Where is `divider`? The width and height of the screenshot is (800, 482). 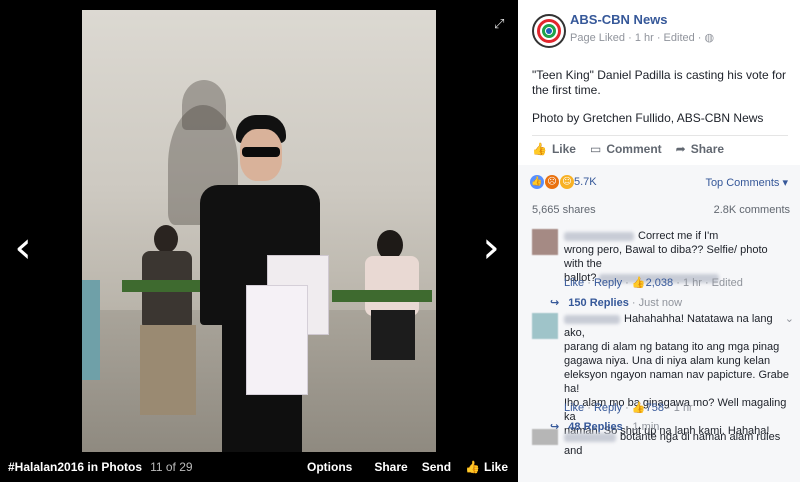 divider is located at coordinates (660, 135).